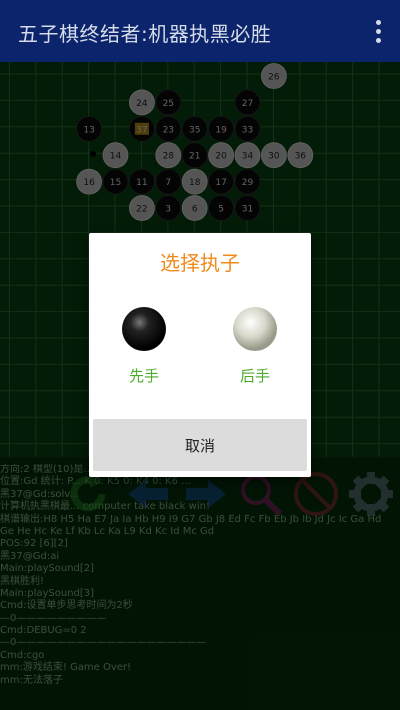  I want to click on second-move-label: 后手, so click(254, 376).